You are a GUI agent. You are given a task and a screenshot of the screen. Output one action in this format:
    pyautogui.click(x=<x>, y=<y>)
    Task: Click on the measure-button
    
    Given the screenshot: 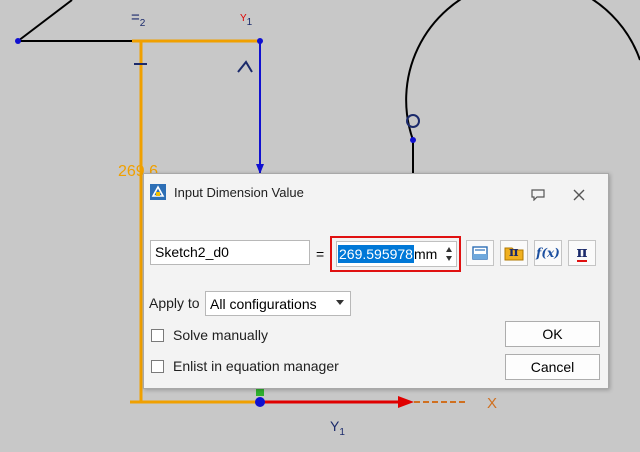 What is the action you would take?
    pyautogui.click(x=480, y=253)
    